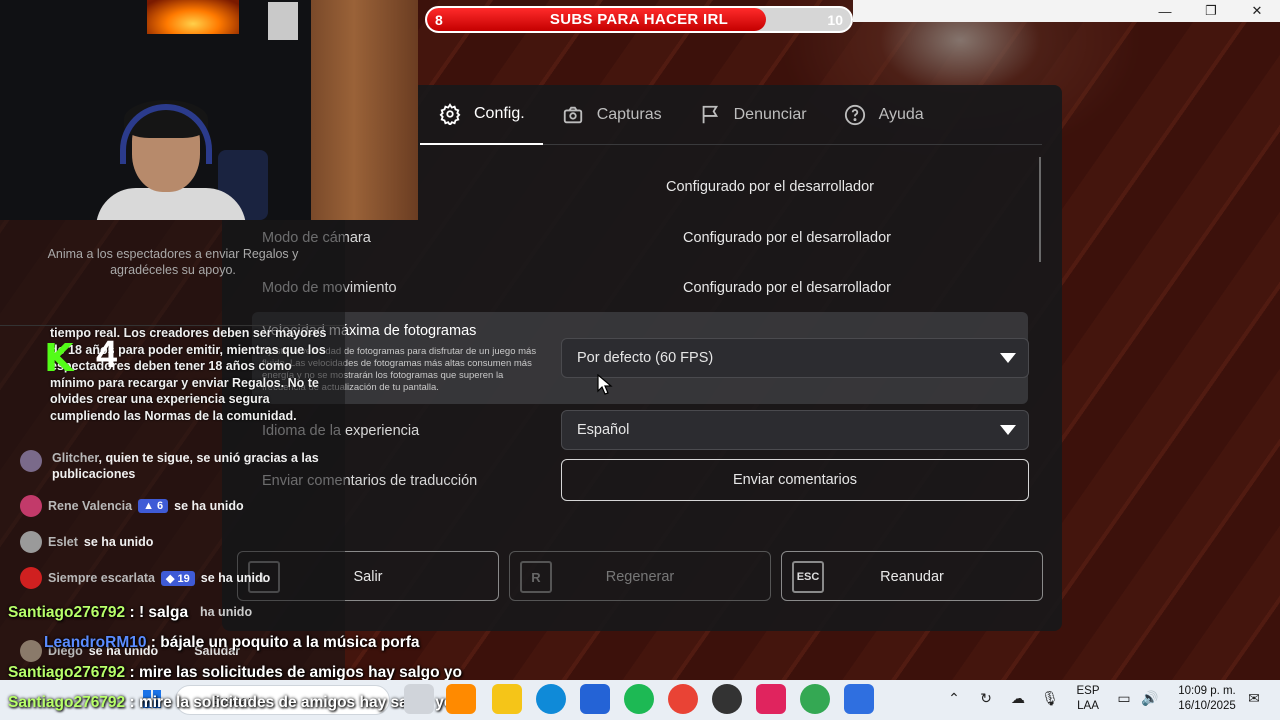  Describe the element at coordinates (770, 187) in the screenshot. I see `setting-row0-value: Configurado por el desarrollador` at that location.